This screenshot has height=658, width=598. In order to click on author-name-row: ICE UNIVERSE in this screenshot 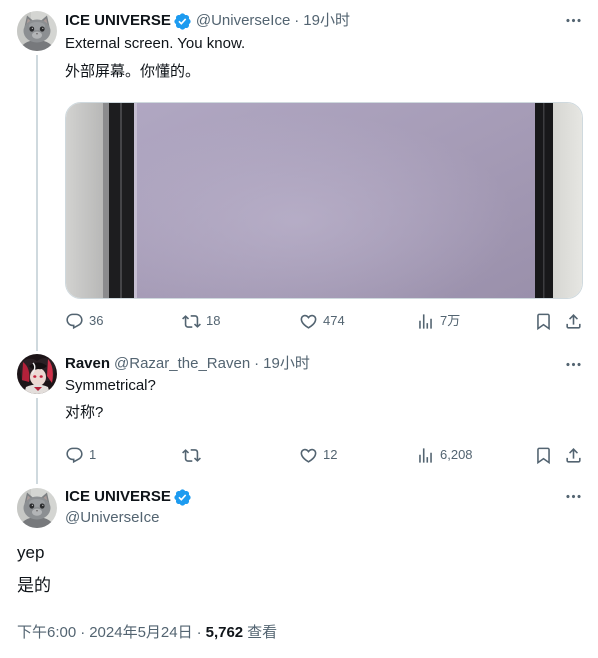, I will do `click(128, 497)`.